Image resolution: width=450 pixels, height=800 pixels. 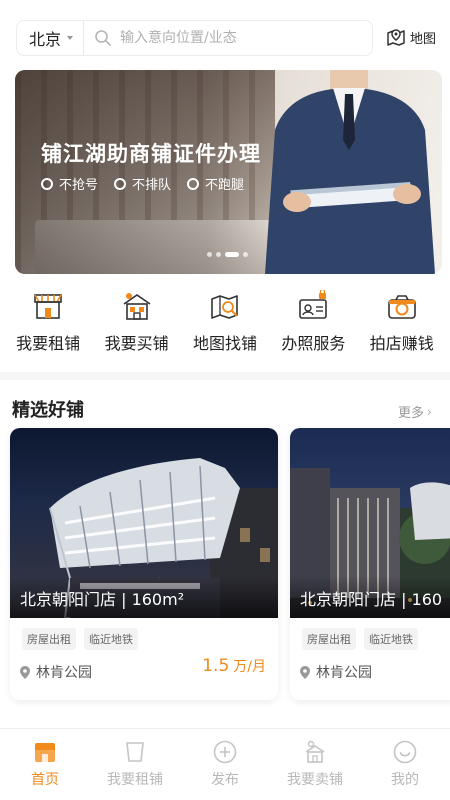 I want to click on nav-item-photo-earn: 拍店赚钱, so click(x=402, y=325).